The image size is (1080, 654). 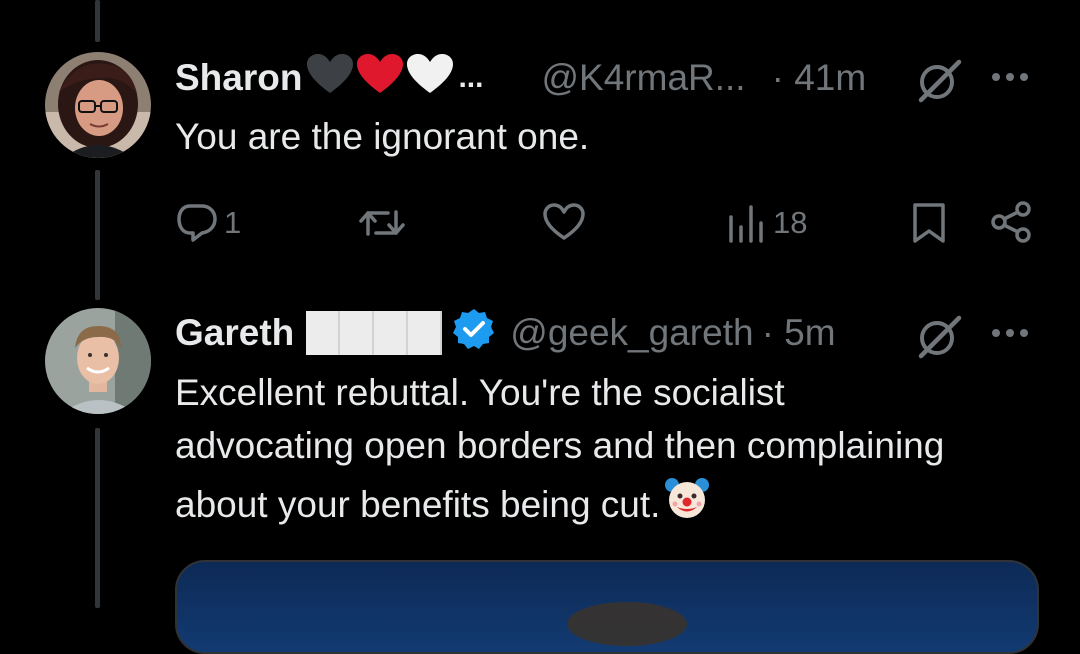 What do you see at coordinates (98, 105) in the screenshot?
I see `avatar-sharon` at bounding box center [98, 105].